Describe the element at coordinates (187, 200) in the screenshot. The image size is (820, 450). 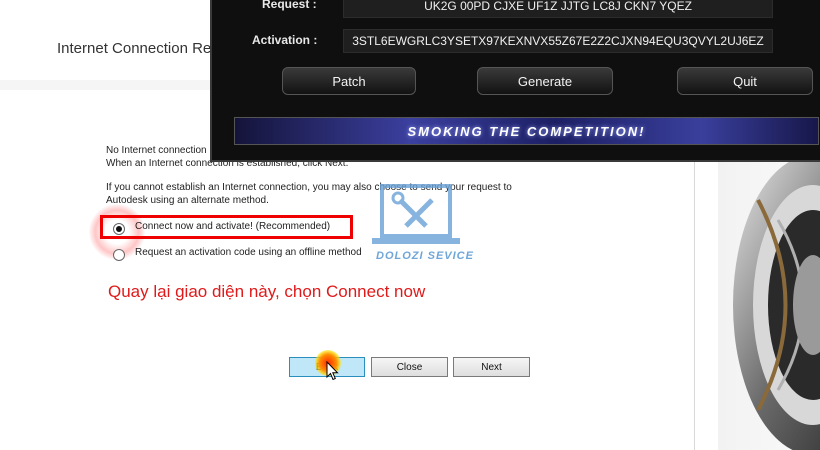
I see `alternate-text-2: Autodesk using an alternate method.` at that location.